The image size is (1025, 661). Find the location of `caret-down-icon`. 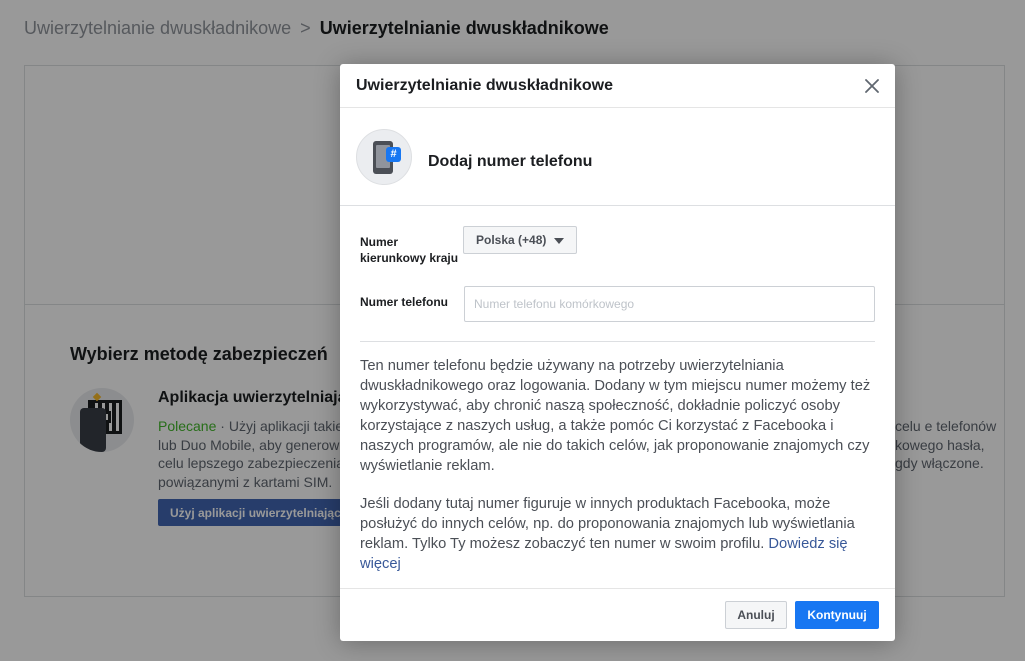

caret-down-icon is located at coordinates (559, 241).